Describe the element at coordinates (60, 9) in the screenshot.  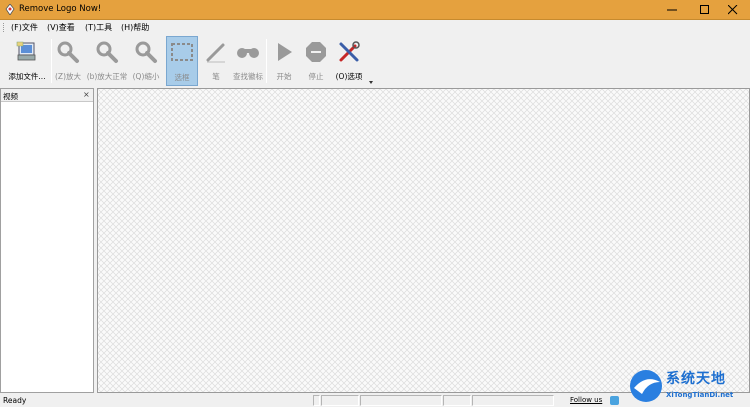
I see `window-title: Remove Logo Now!` at that location.